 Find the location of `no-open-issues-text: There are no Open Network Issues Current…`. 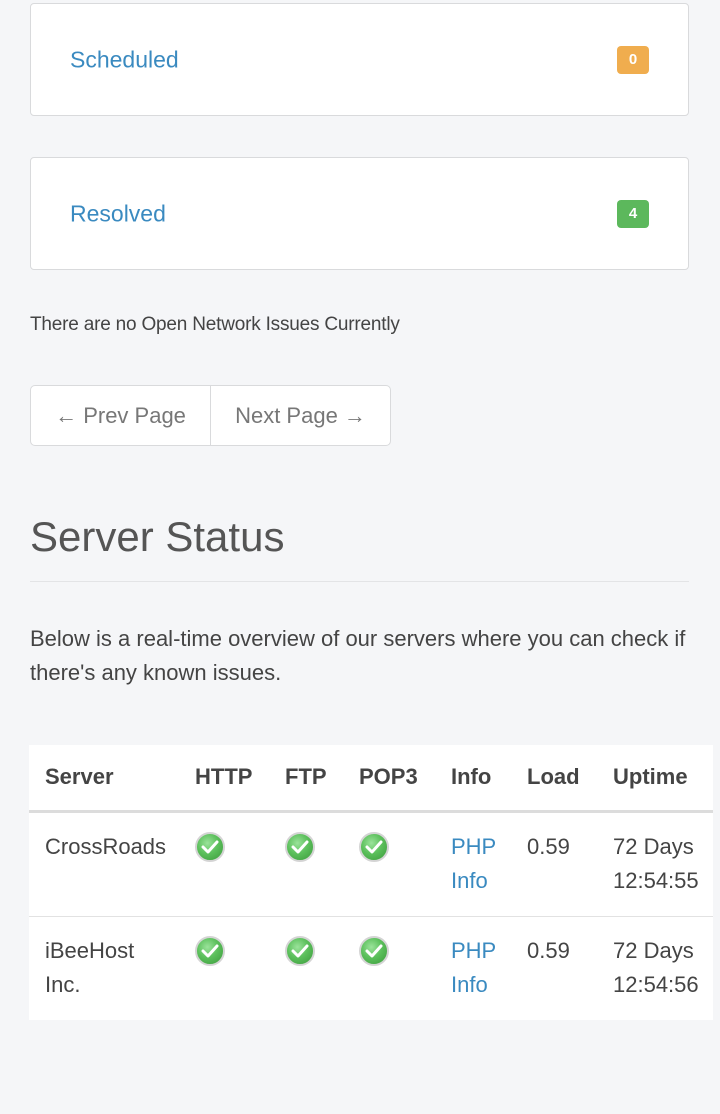

no-open-issues-text: There are no Open Network Issues Current… is located at coordinates (215, 324).